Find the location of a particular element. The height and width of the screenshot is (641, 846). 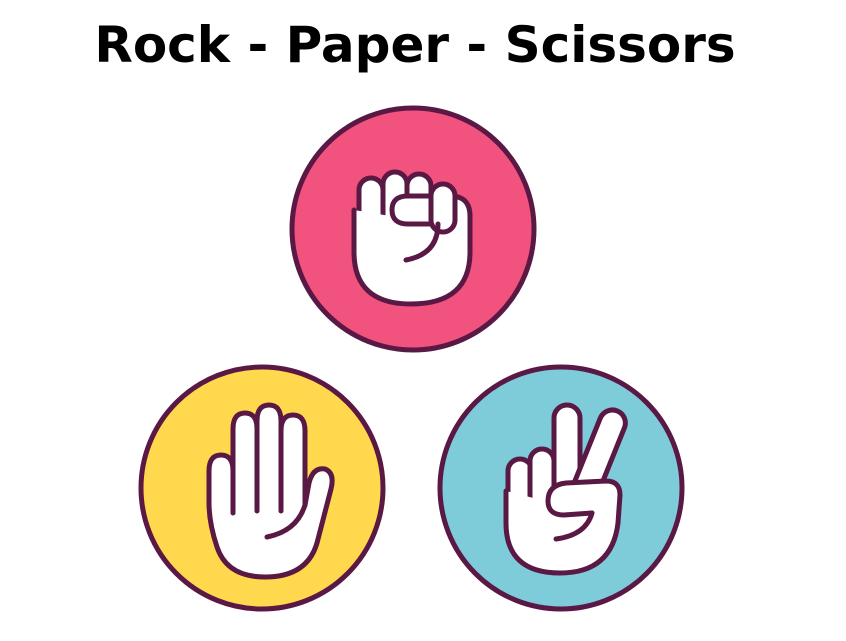

open-hand-icon is located at coordinates (262, 488).